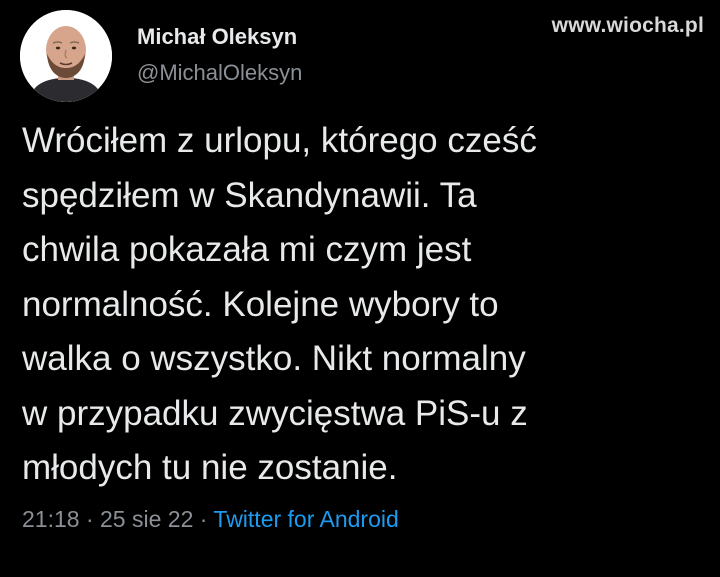 This screenshot has width=720, height=577. What do you see at coordinates (275, 413) in the screenshot?
I see `tweet-text-line: w przypadku zwycięstwa PiS-u z` at bounding box center [275, 413].